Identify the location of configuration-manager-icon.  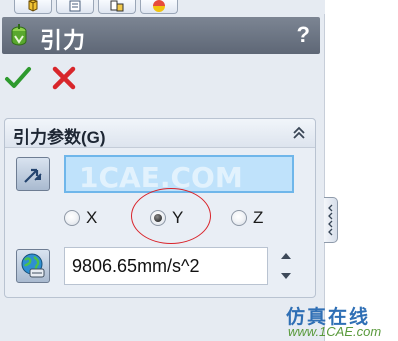
(117, 6).